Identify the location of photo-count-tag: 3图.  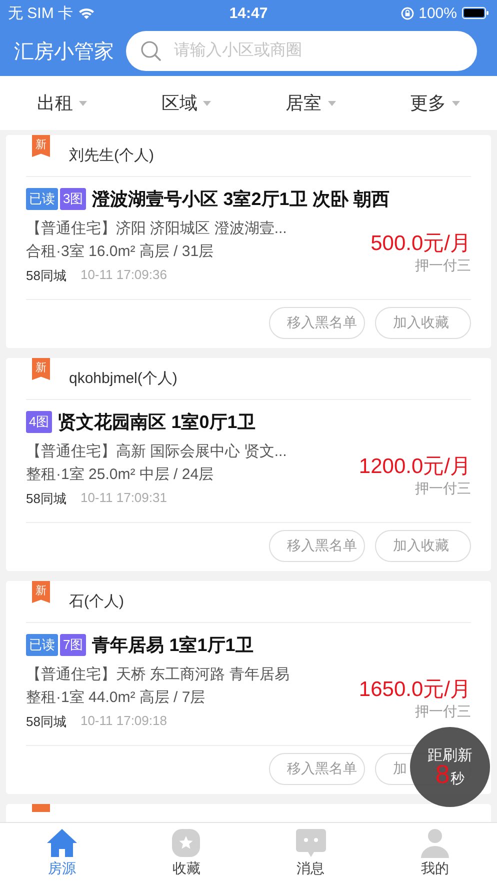
(73, 199).